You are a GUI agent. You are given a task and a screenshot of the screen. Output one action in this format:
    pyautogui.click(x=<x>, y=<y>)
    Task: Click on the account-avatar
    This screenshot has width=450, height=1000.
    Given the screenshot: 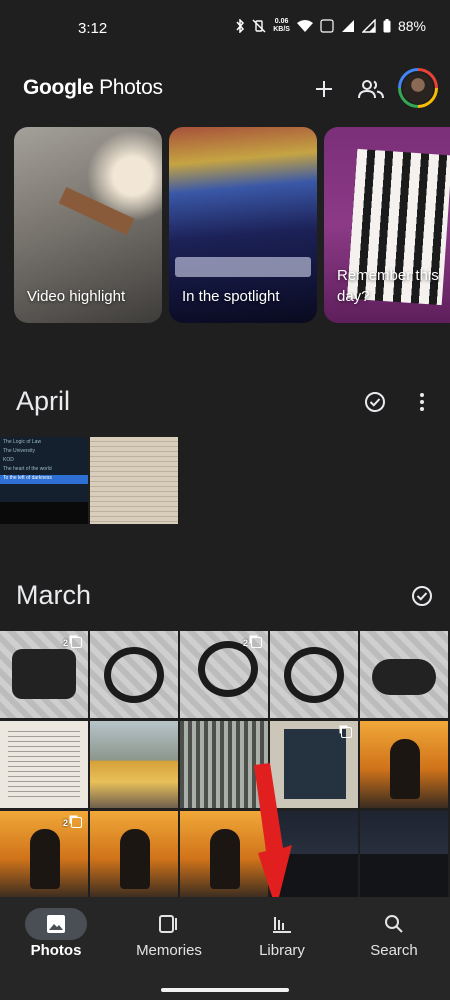 What is the action you would take?
    pyautogui.click(x=418, y=88)
    